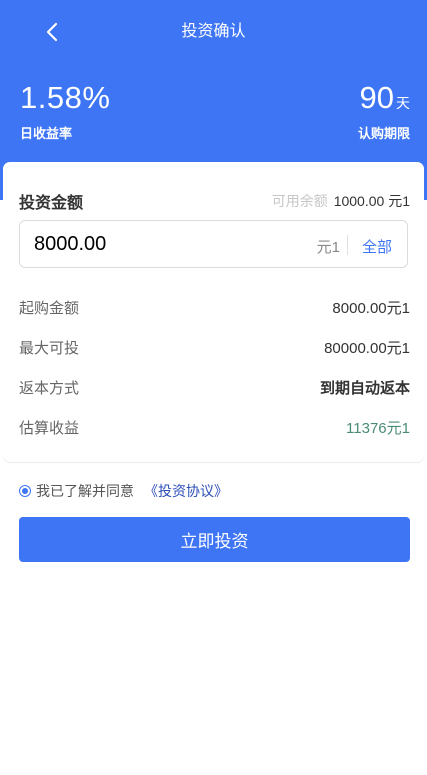  Describe the element at coordinates (214, 427) in the screenshot. I see `detail-row-estimated-profit: 估算收益 11376元1` at that location.